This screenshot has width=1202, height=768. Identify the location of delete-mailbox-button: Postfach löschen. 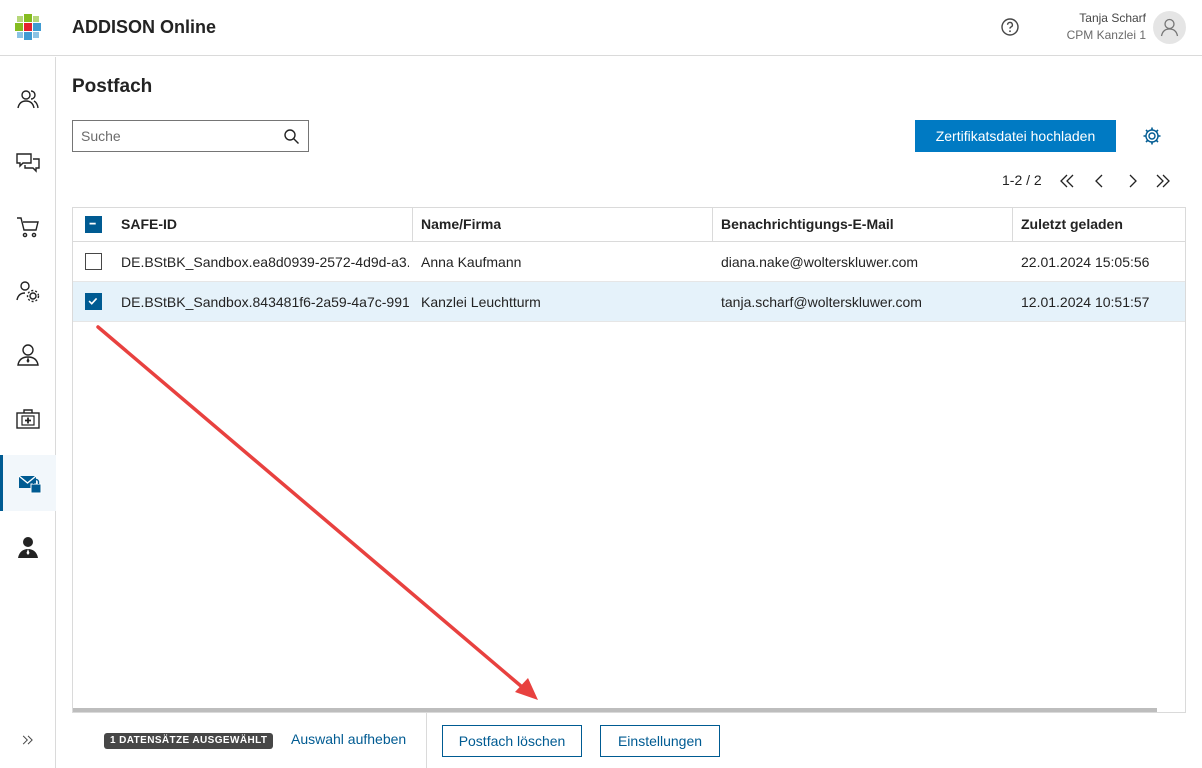
(512, 741).